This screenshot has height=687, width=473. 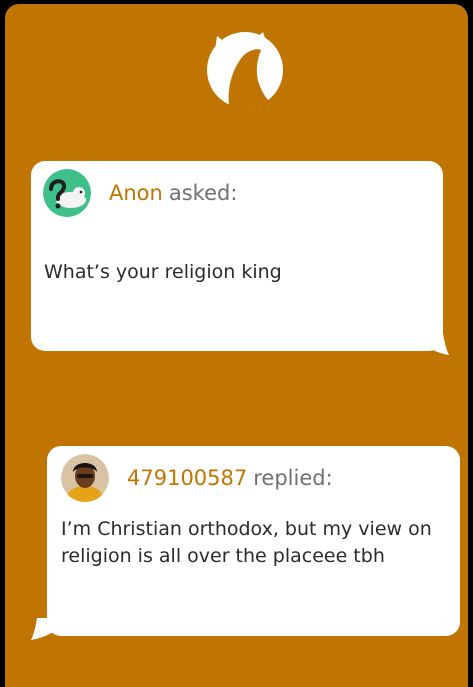 I want to click on question-verb: asked:, so click(x=203, y=193).